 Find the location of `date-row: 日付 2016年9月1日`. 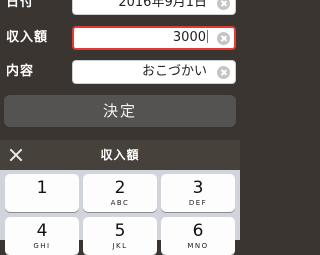

date-row: 日付 2016年9月1日 is located at coordinates (120, 9).